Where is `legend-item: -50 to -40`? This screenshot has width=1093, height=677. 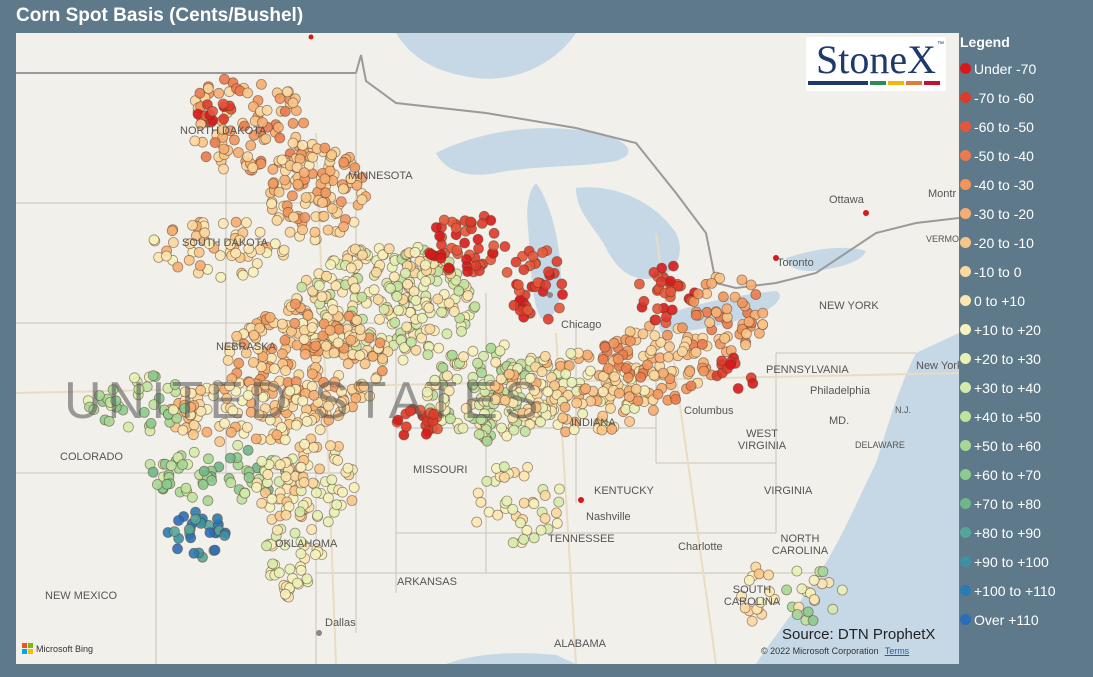 legend-item: -50 to -40 is located at coordinates (1025, 155).